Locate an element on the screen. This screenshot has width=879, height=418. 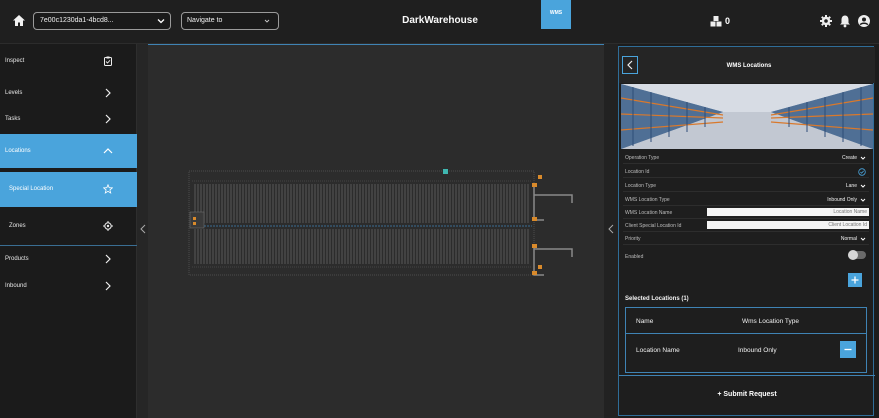
clipboard-icon is located at coordinates (108, 61).